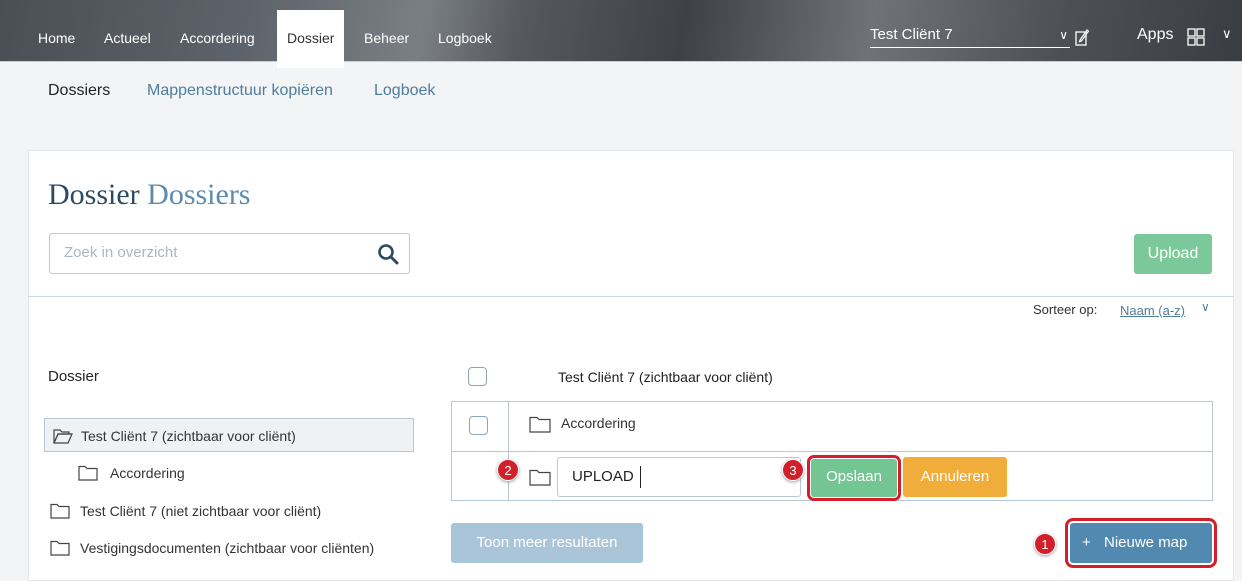 Image resolution: width=1242 pixels, height=581 pixels. I want to click on divider, so click(631, 296).